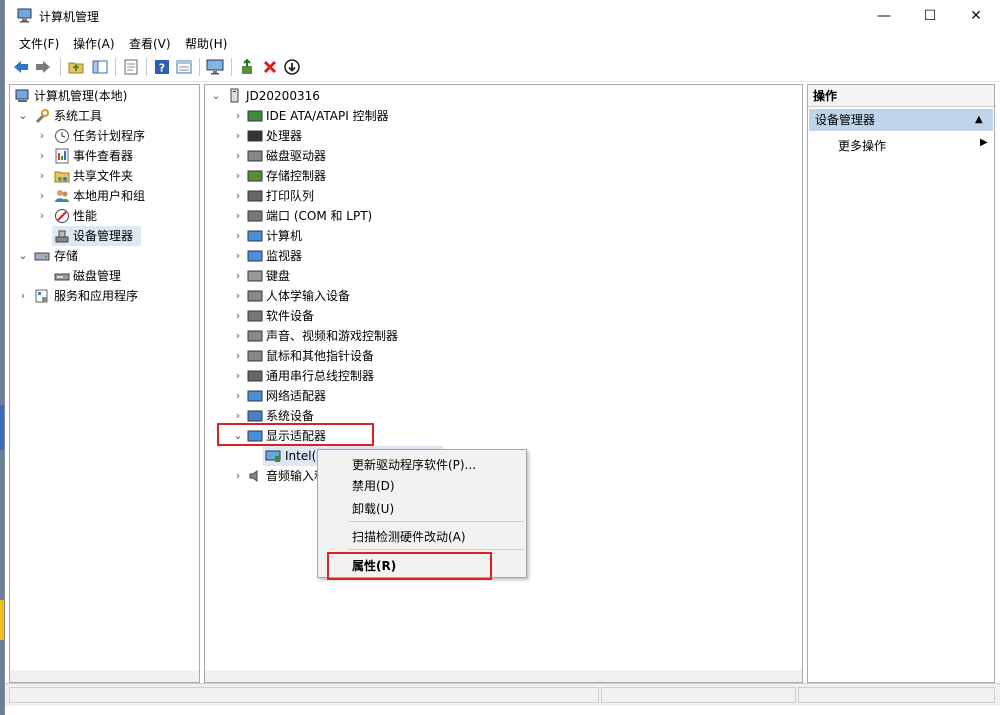  What do you see at coordinates (409, 536) in the screenshot?
I see `menu-scan-hardware: 扫描检测硬件改动(A)` at bounding box center [409, 536].